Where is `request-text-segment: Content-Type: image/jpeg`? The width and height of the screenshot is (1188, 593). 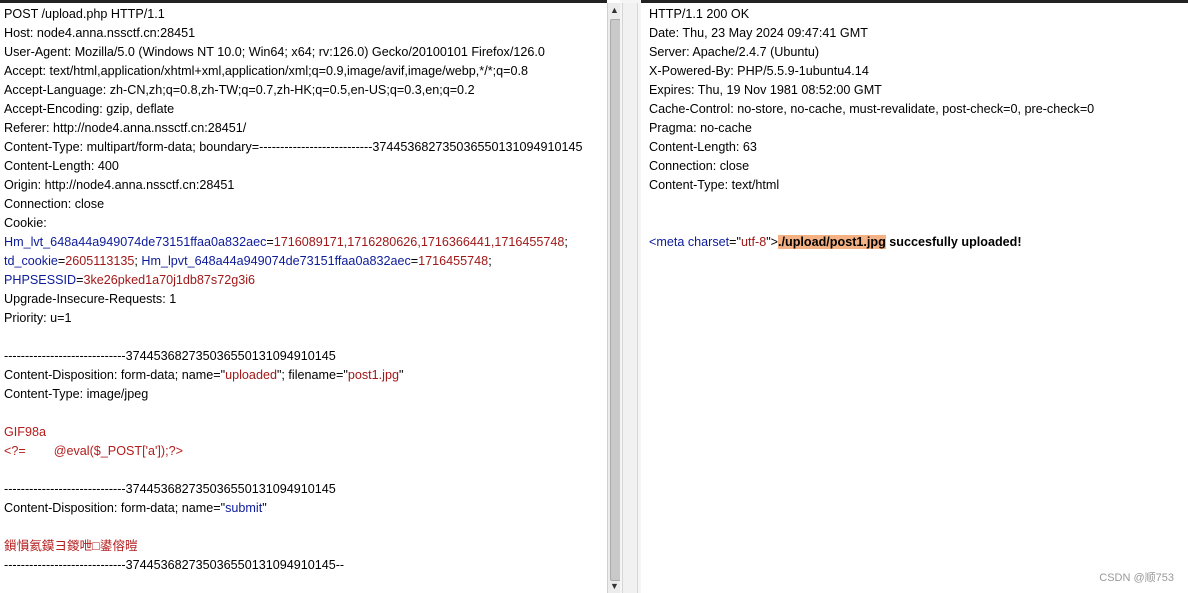
request-text-segment: Content-Type: image/jpeg is located at coordinates (76, 394).